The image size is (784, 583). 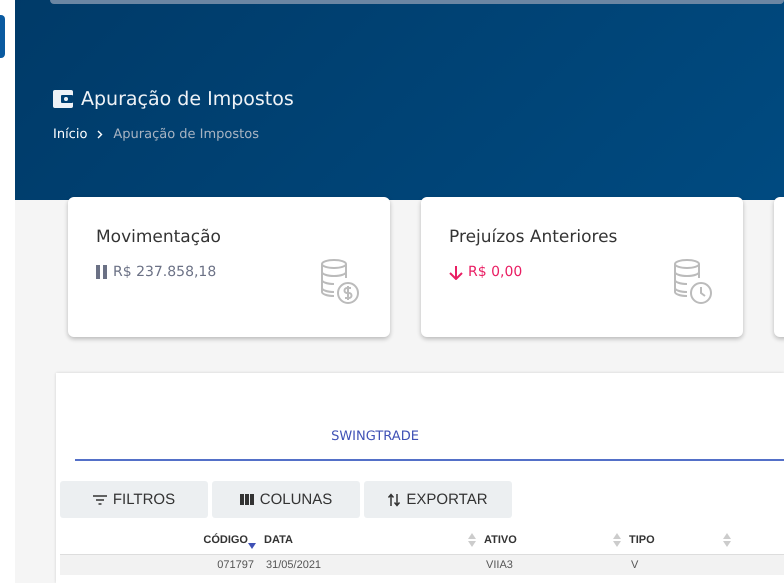 What do you see at coordinates (394, 499) in the screenshot?
I see `sort-arrows-icon` at bounding box center [394, 499].